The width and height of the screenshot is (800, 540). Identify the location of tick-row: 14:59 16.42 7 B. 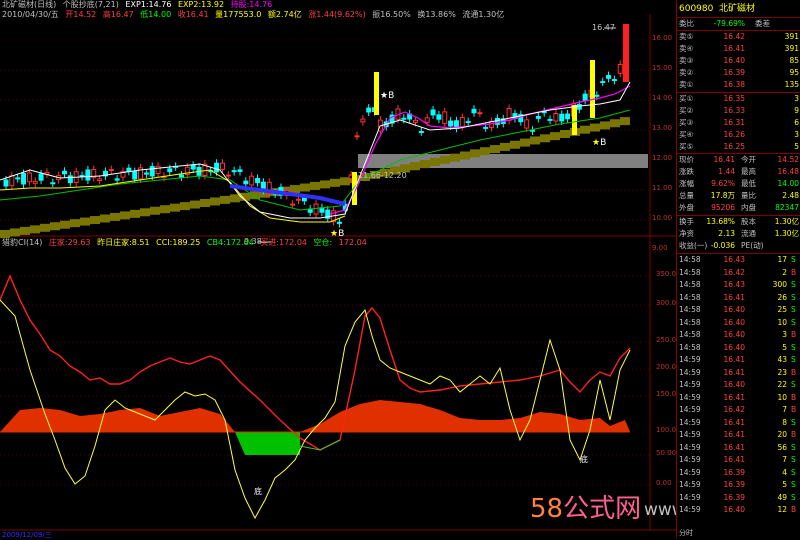
(738, 410).